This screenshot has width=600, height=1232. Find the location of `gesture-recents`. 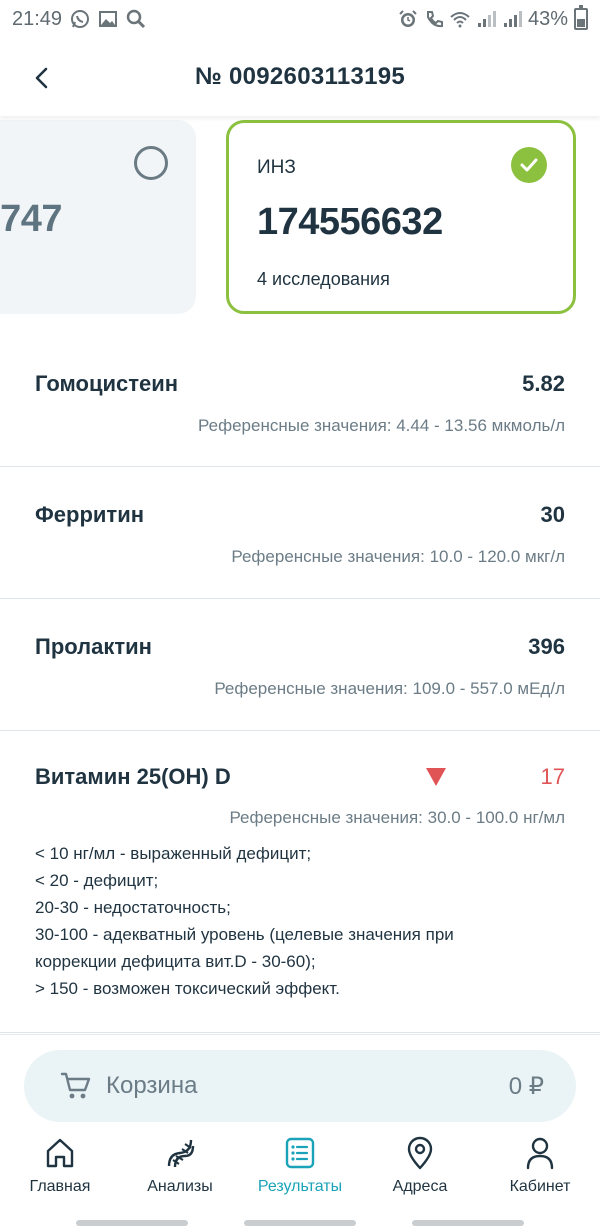

gesture-recents is located at coordinates (132, 1223).